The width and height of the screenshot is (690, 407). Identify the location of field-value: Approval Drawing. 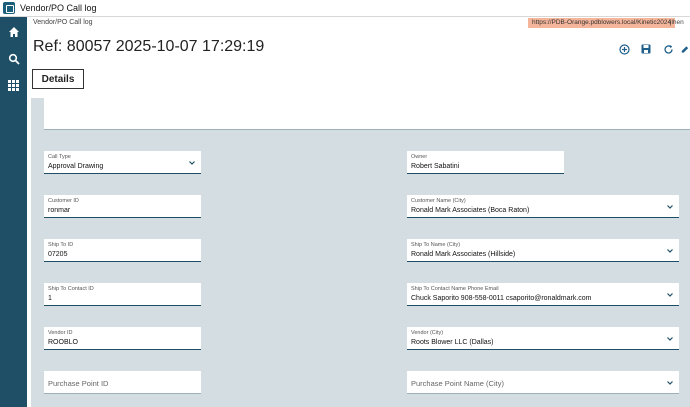
(76, 166).